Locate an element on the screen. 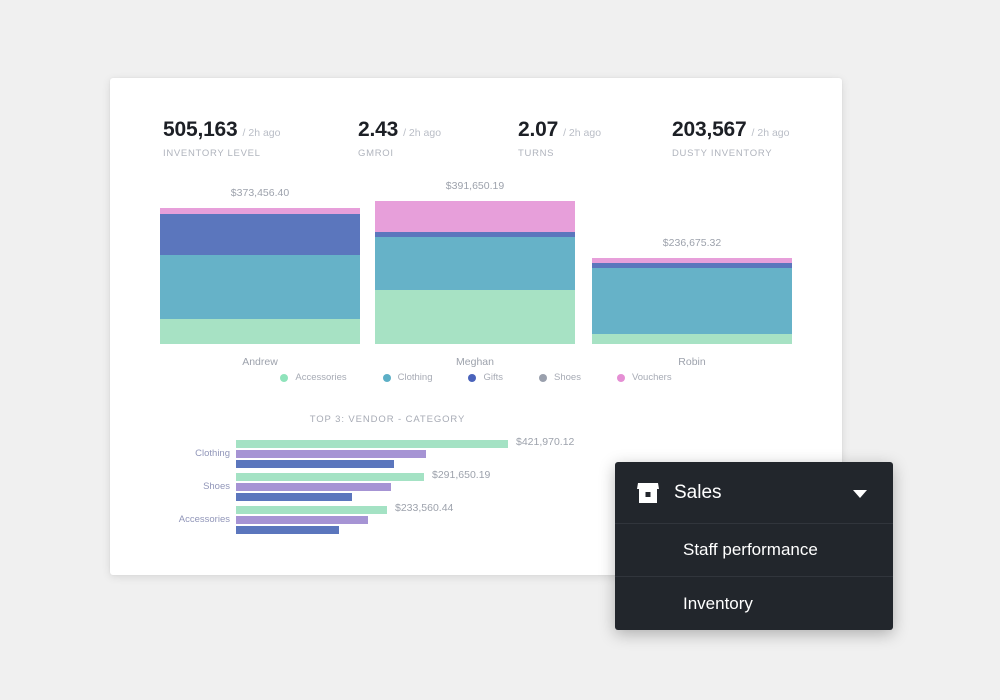 This screenshot has width=1000, height=700. kpi-label: GMROI is located at coordinates (376, 153).